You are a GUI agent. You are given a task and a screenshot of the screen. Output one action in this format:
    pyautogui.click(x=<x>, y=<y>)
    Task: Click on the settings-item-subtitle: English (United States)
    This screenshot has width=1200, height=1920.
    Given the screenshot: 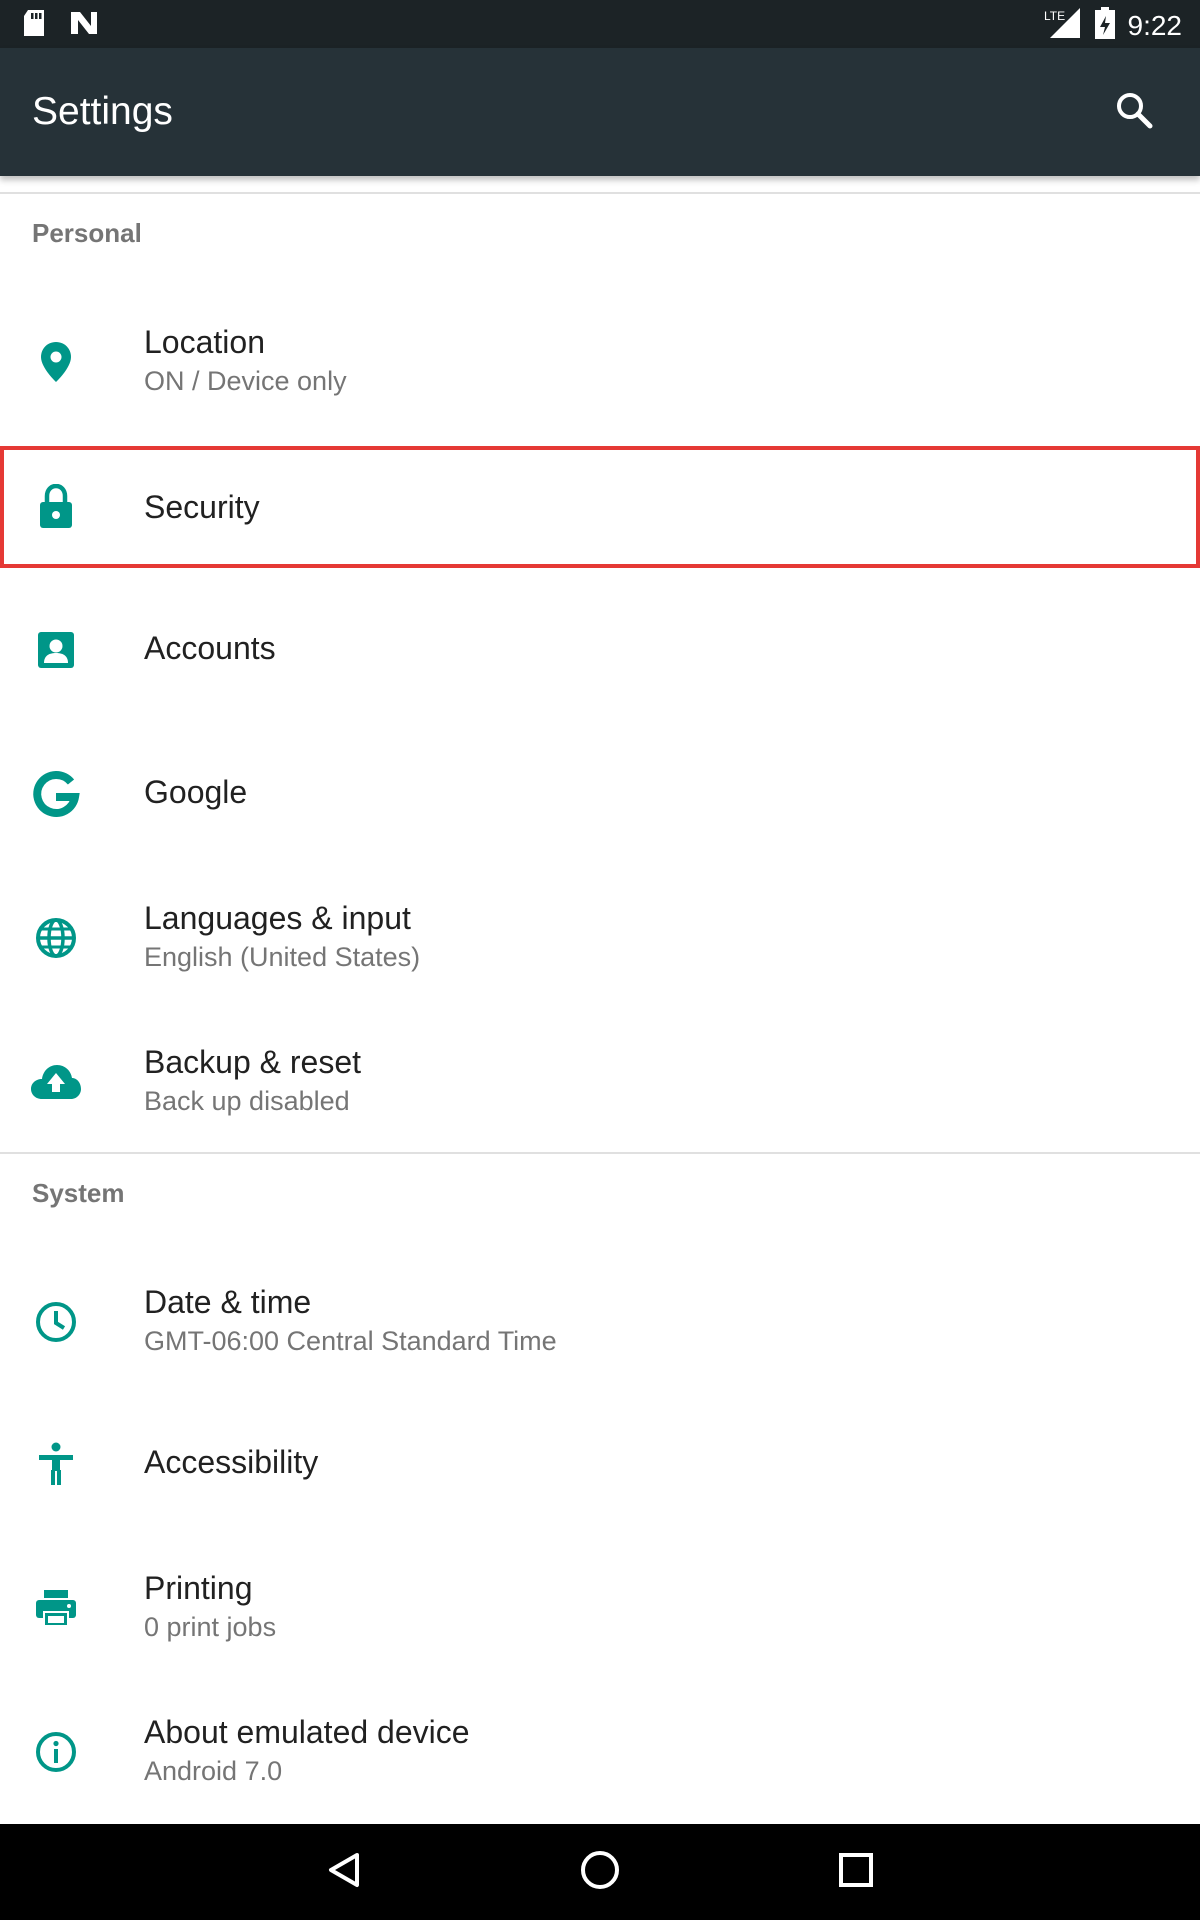 What is the action you would take?
    pyautogui.click(x=282, y=957)
    